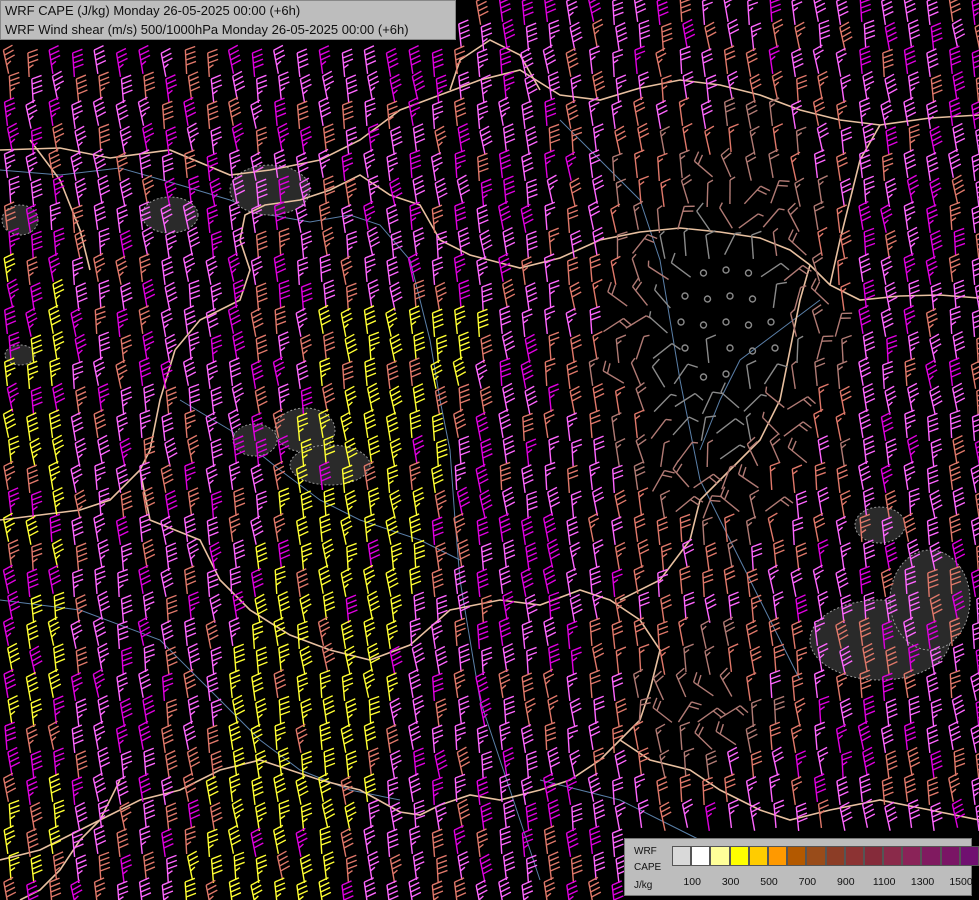 Image resolution: width=979 pixels, height=900 pixels. I want to click on legend-tick-label: 1300, so click(922, 882).